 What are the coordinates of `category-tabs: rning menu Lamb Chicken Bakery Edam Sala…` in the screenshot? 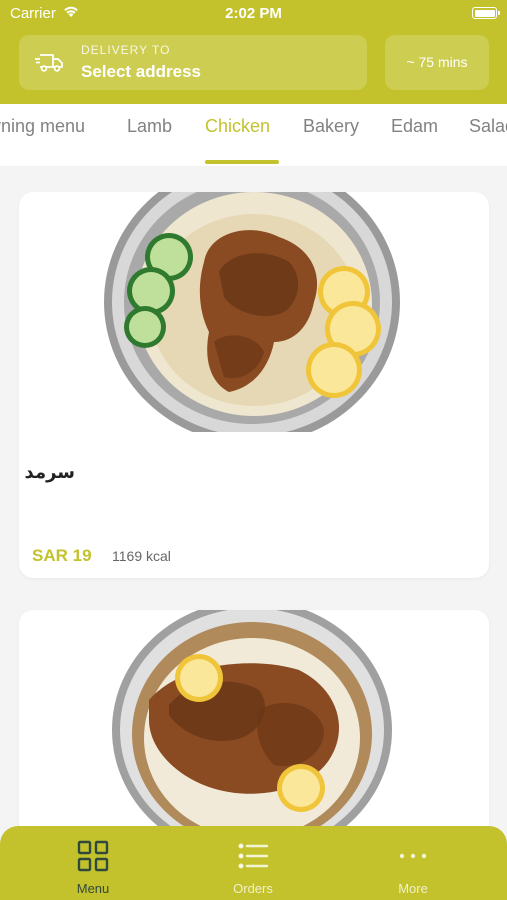 It's located at (253, 135).